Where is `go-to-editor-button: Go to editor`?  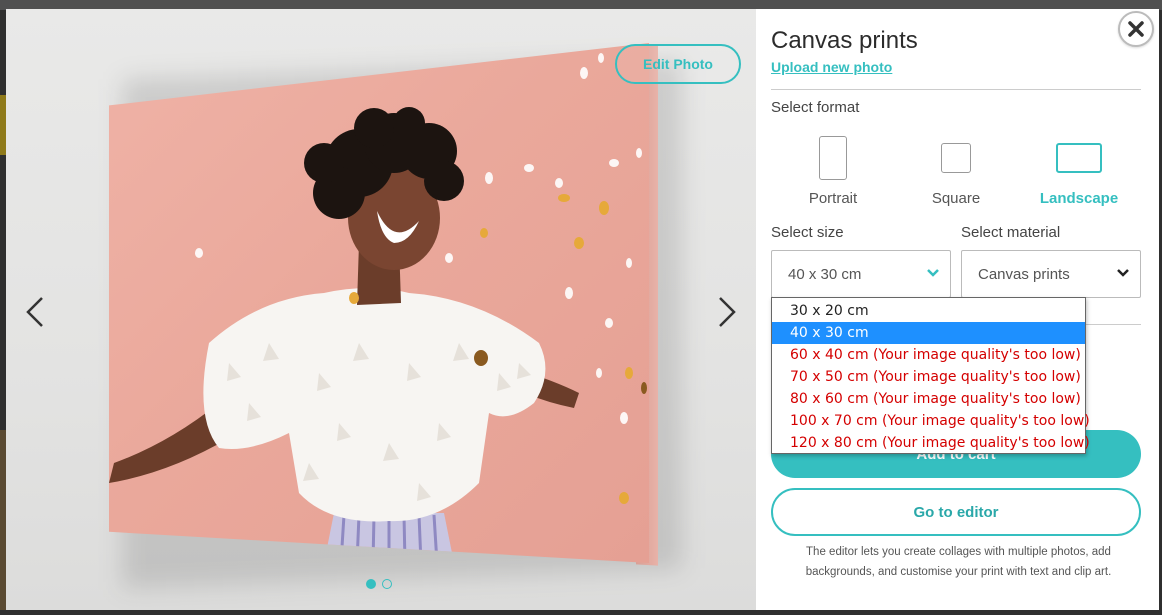
go-to-editor-button: Go to editor is located at coordinates (956, 512).